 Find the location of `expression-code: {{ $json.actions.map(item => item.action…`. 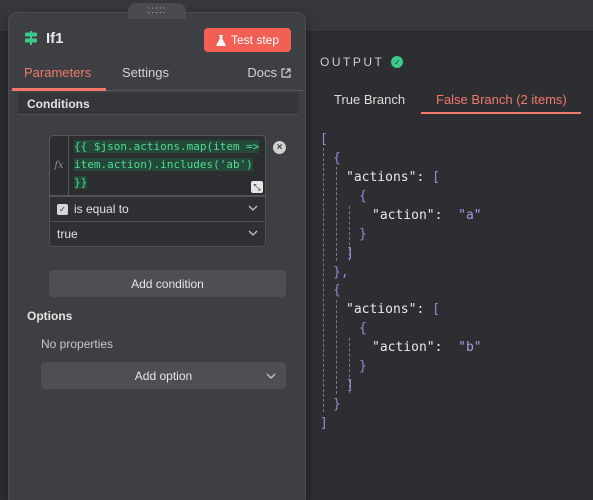

expression-code: {{ $json.actions.map(item => item.action… is located at coordinates (167, 165).